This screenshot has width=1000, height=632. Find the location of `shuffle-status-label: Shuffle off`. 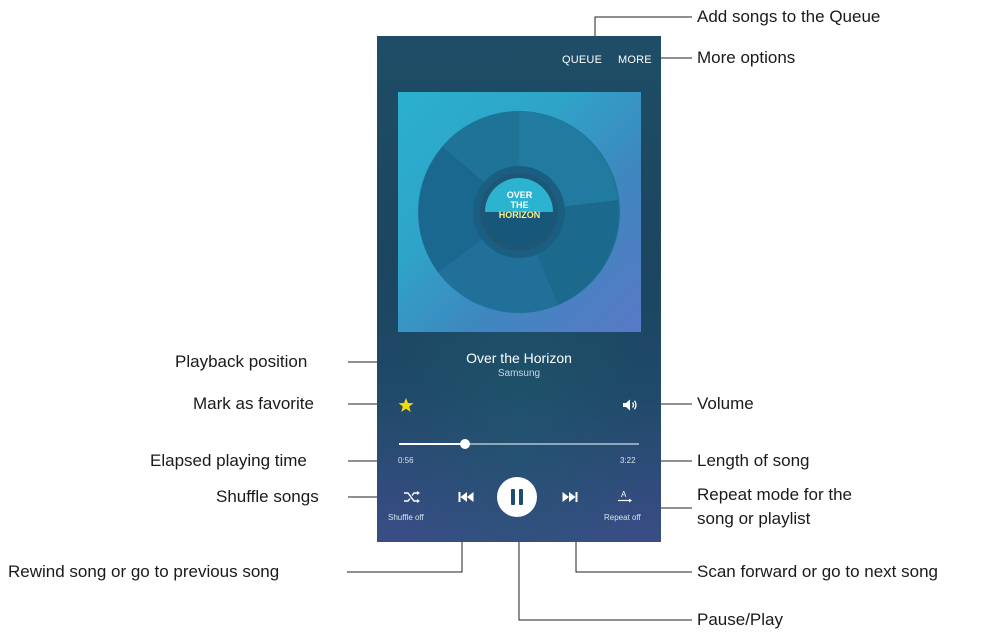

shuffle-status-label: Shuffle off is located at coordinates (406, 517).